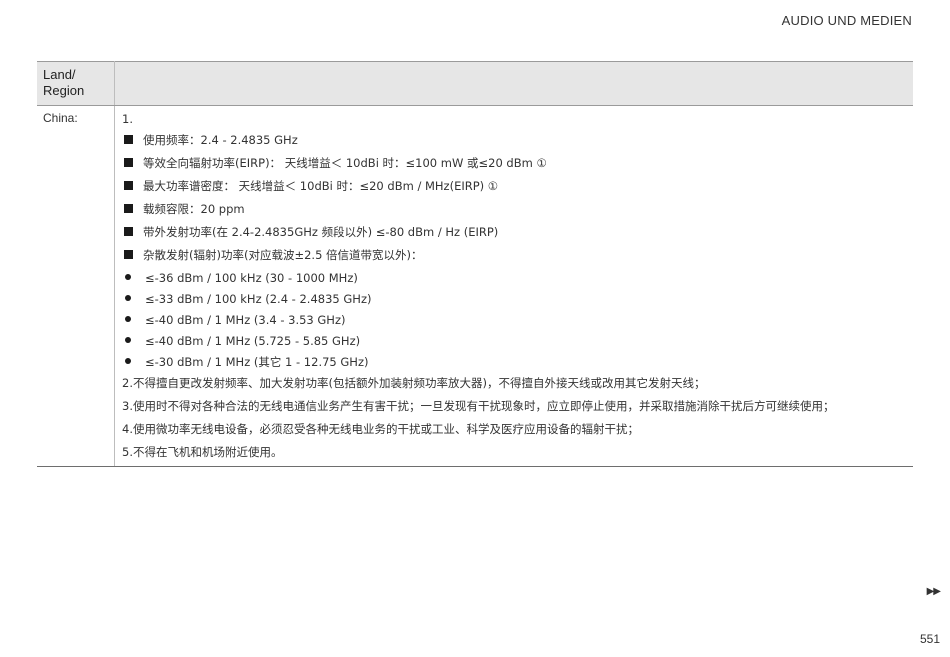 This screenshot has height=657, width=950. Describe the element at coordinates (251, 278) in the screenshot. I see `spurious-limit-text: ≤-36 dBm / 100 kHz (30 - 1000 MHz)` at that location.